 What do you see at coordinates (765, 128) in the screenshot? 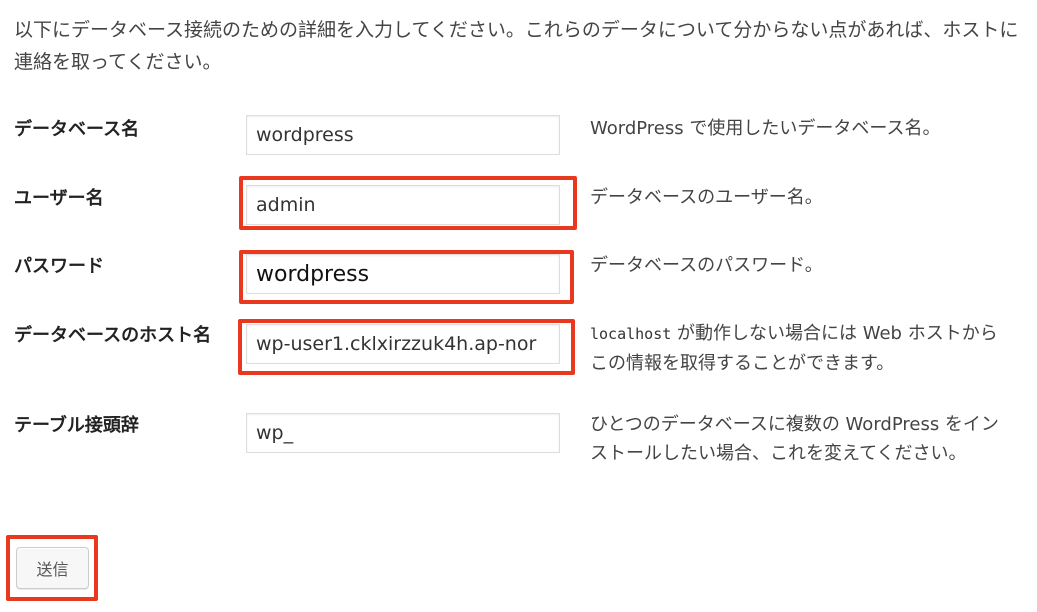
I see `db-name-help: WordPress で使用したいデータベース名。` at bounding box center [765, 128].